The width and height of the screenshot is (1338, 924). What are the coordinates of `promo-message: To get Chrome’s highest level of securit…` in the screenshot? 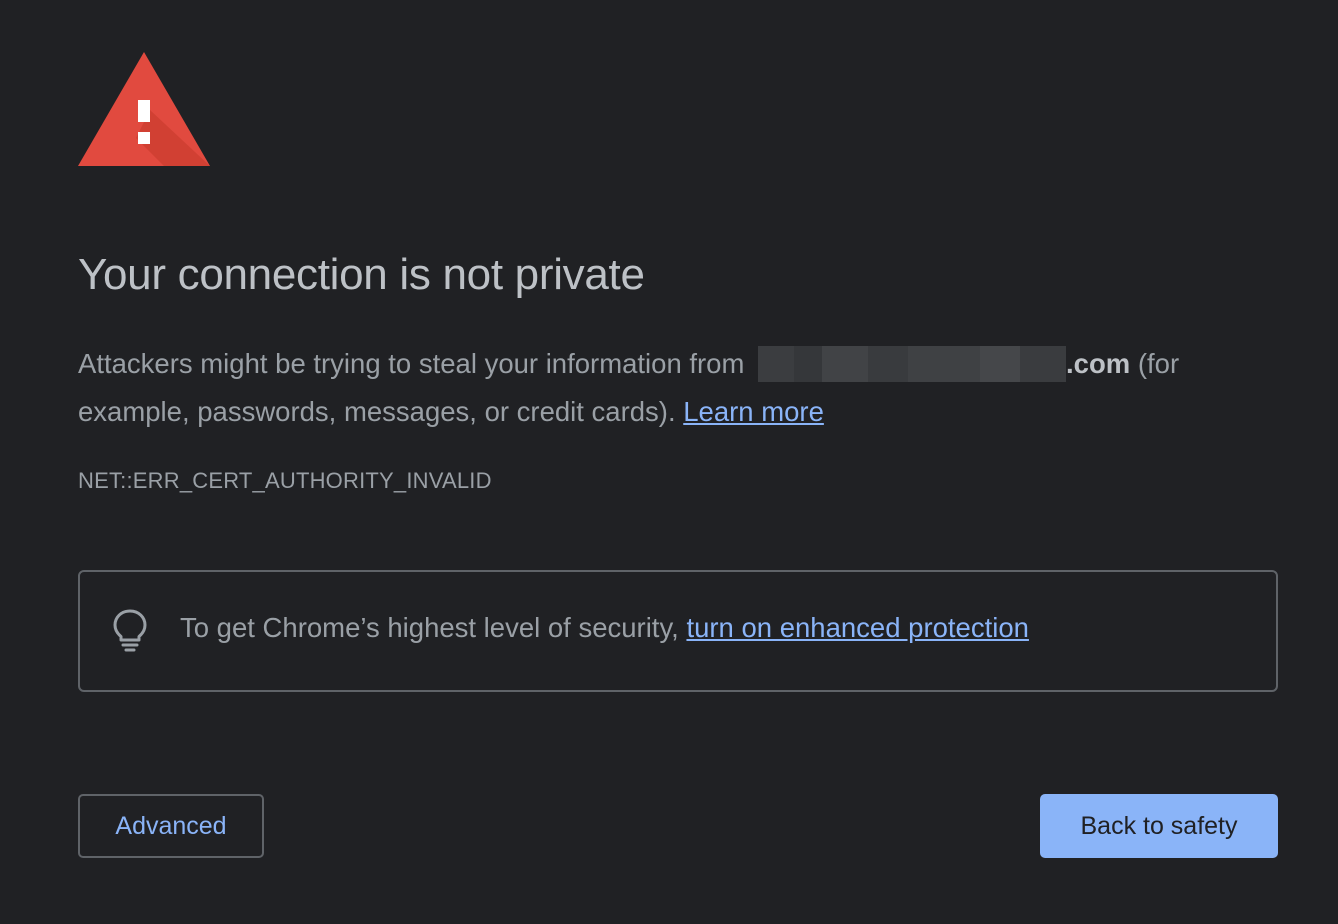 It's located at (604, 628).